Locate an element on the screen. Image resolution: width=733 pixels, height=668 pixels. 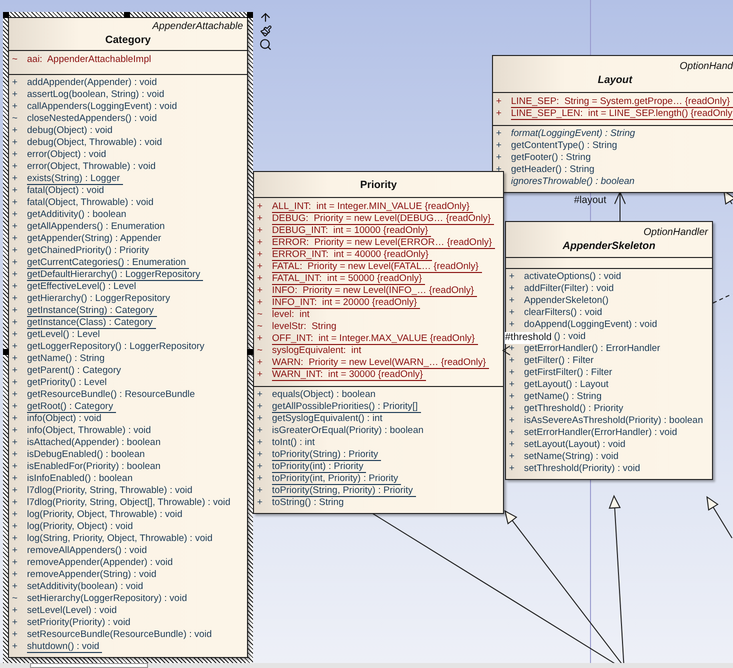
operation-text: addAppender(Appender) : void is located at coordinates (92, 83).